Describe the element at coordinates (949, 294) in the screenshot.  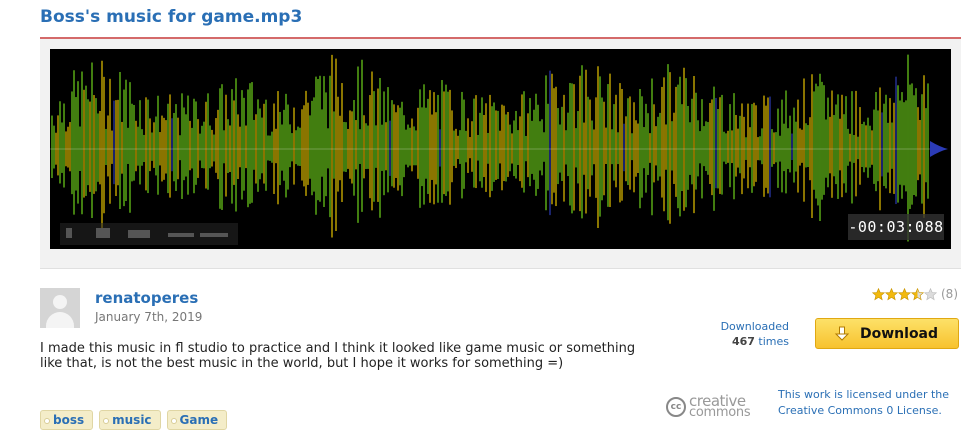
I see `rating-count: (8)` at that location.